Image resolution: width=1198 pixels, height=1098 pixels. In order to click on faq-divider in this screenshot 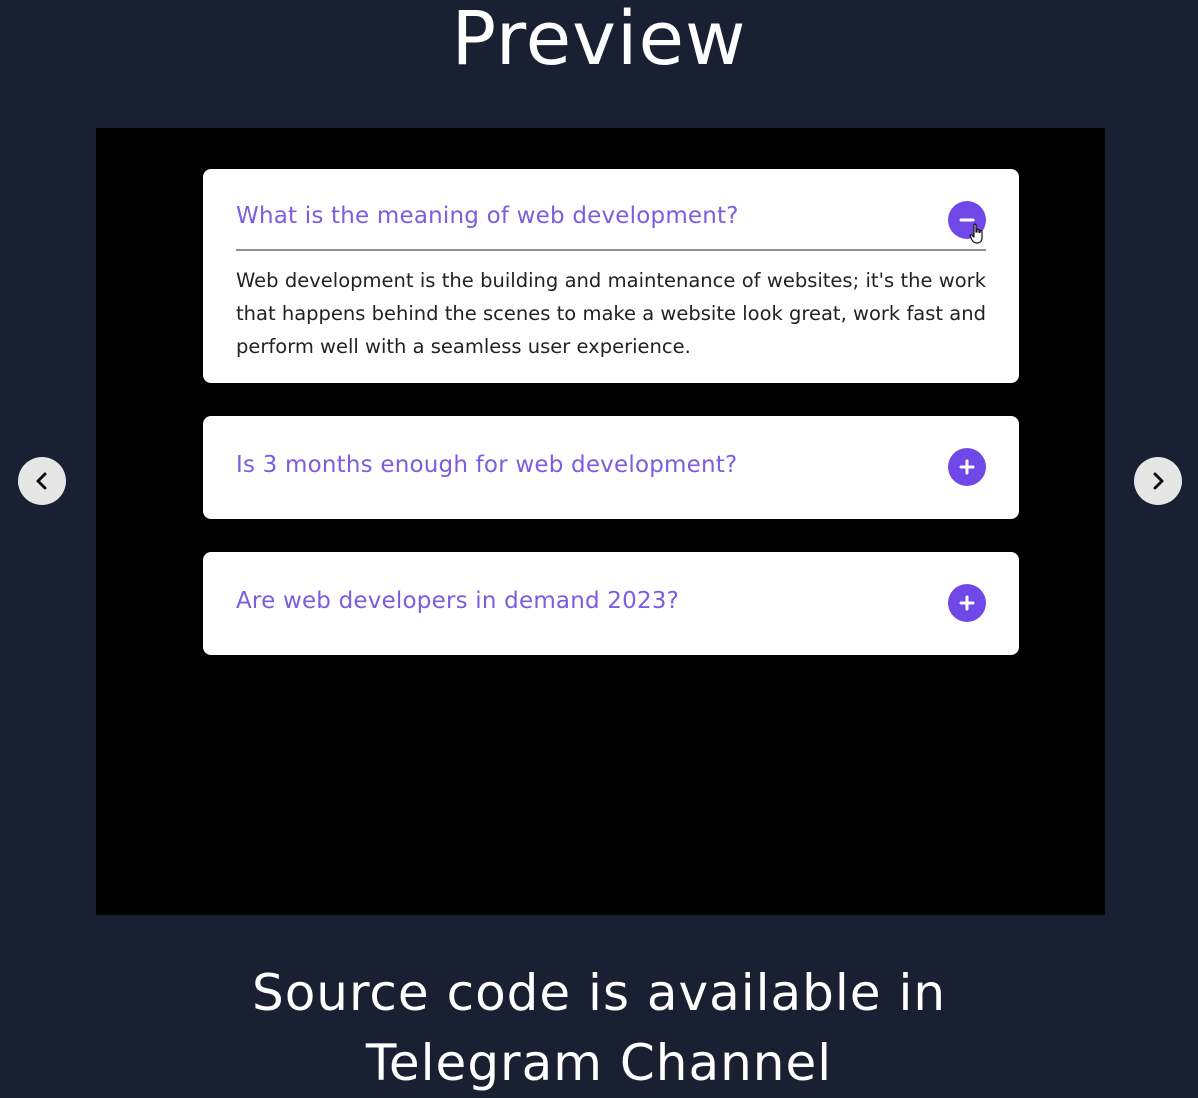, I will do `click(611, 250)`.